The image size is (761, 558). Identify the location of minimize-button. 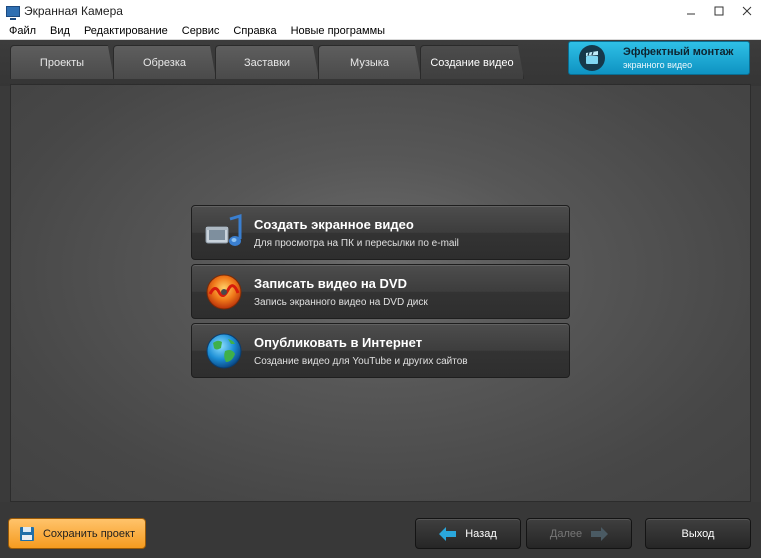
(691, 11).